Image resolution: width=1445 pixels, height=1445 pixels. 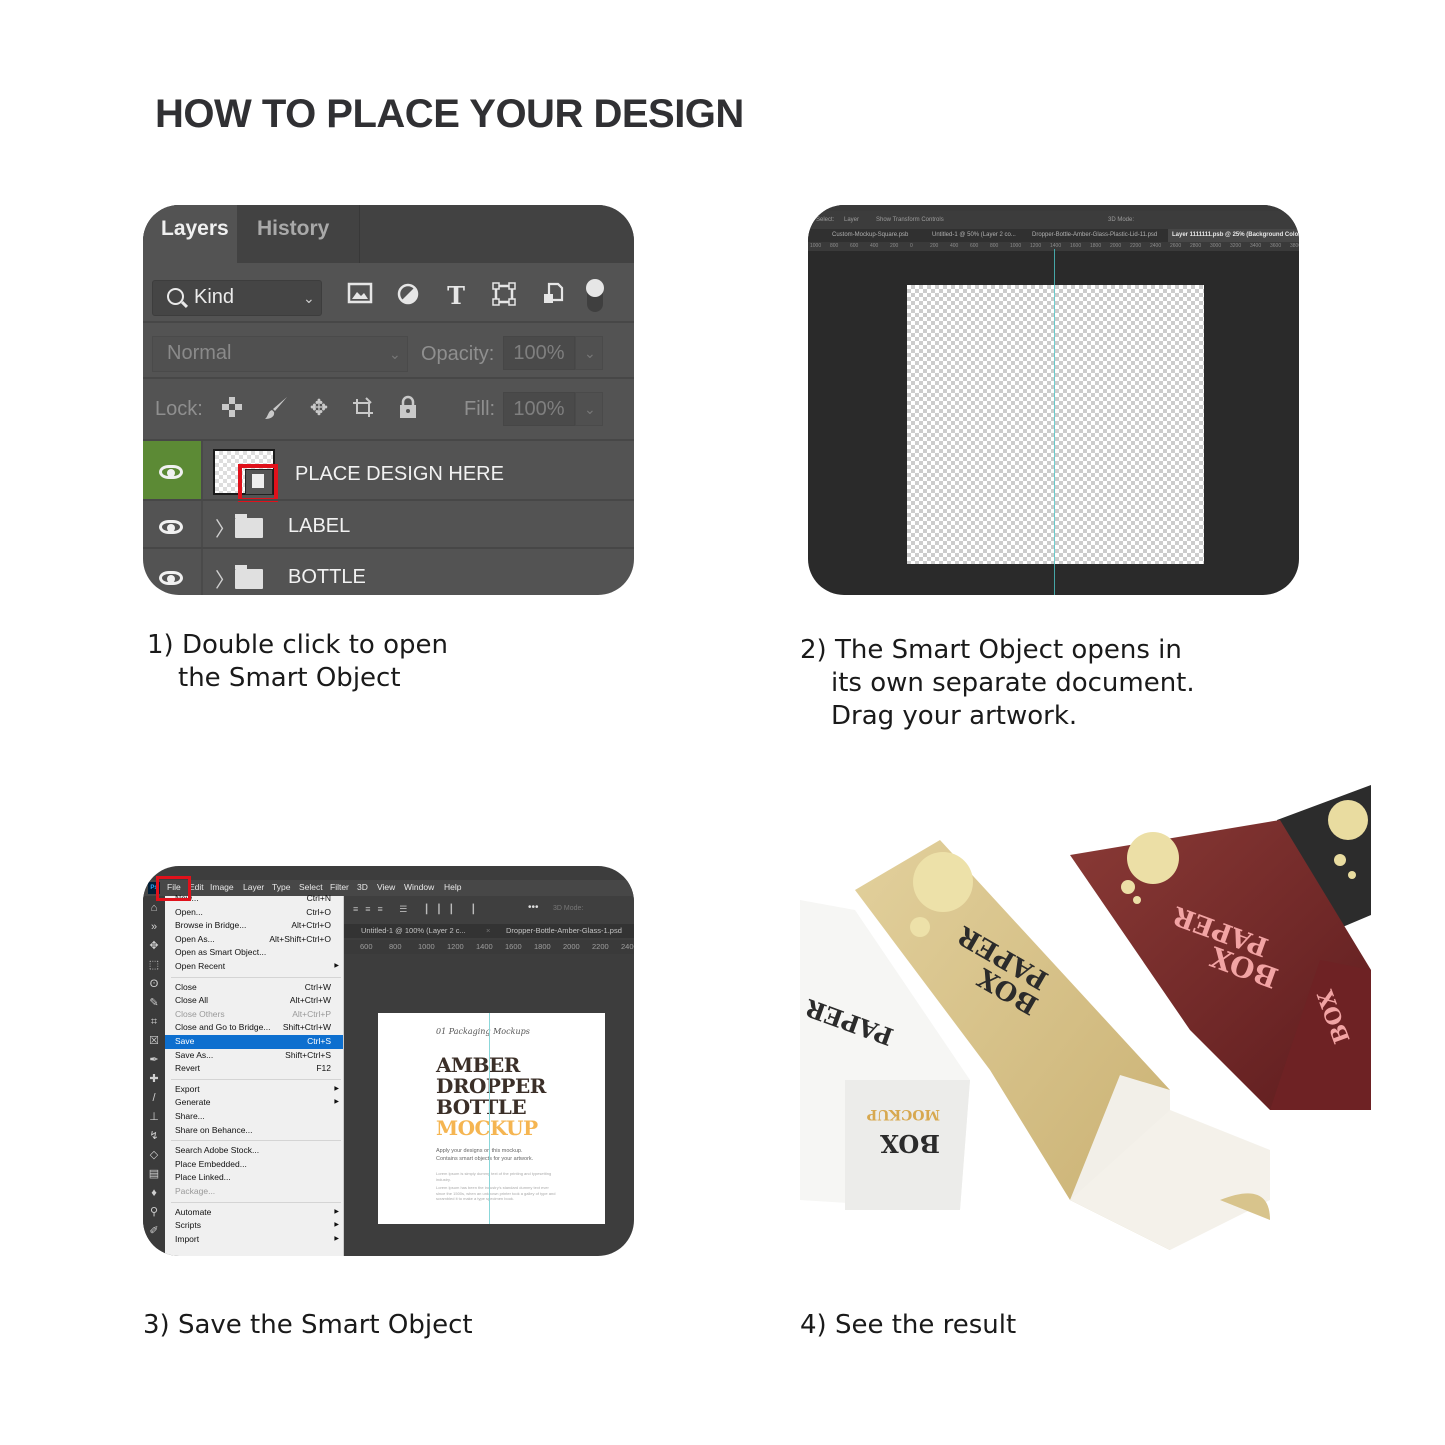 I want to click on menu-item-close-all: Close All Alt+Ctrl+W, so click(x=254, y=1001).